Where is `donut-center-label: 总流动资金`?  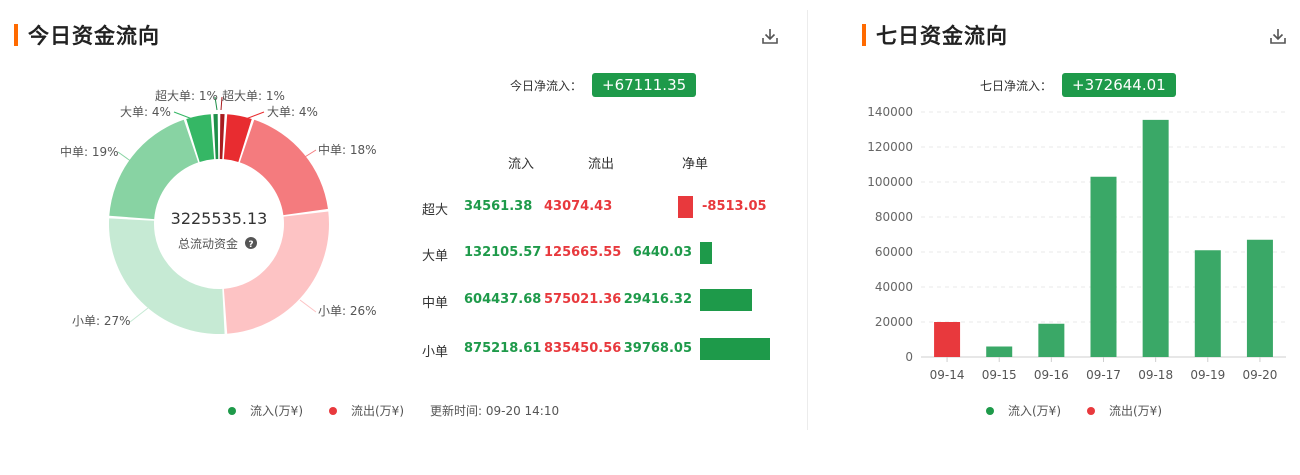 donut-center-label: 总流动资金 is located at coordinates (208, 243).